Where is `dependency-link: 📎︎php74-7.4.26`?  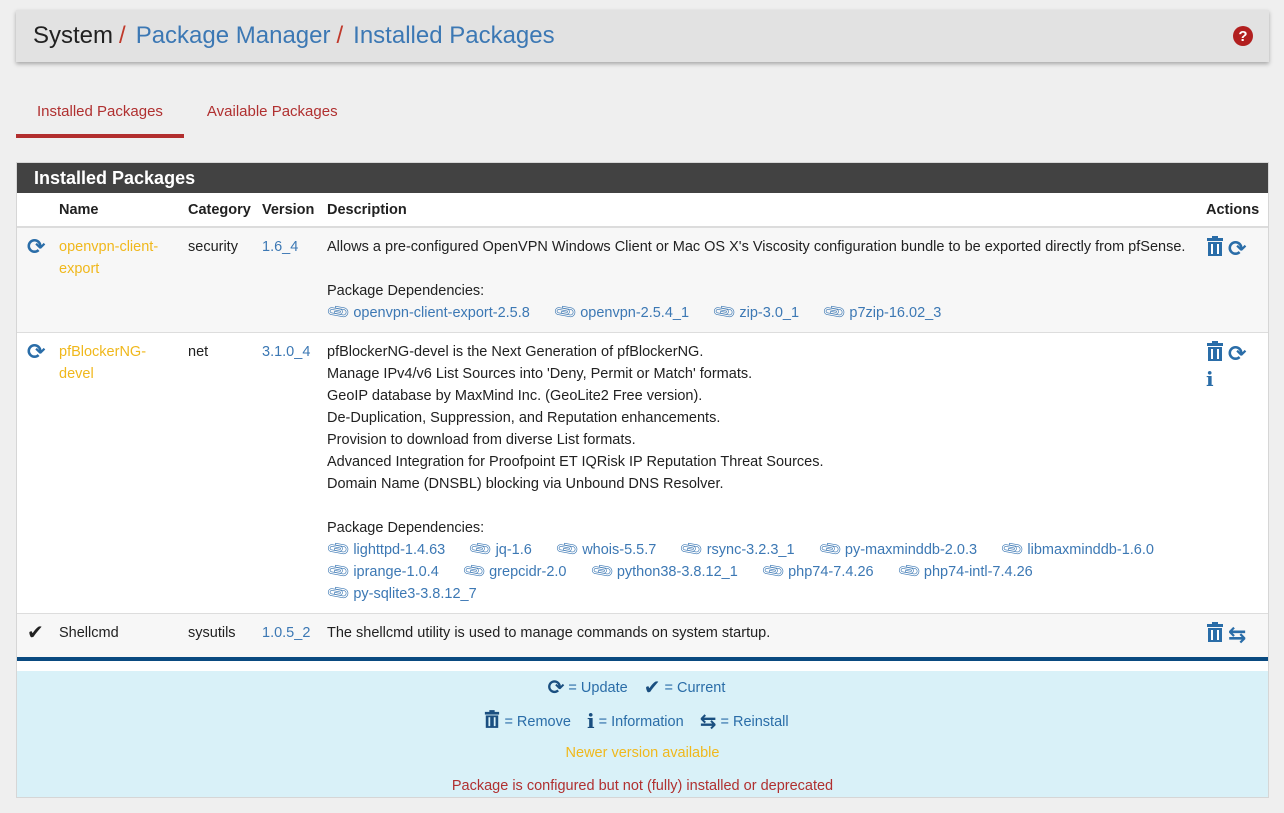 dependency-link: 📎︎php74-7.4.26 is located at coordinates (816, 572).